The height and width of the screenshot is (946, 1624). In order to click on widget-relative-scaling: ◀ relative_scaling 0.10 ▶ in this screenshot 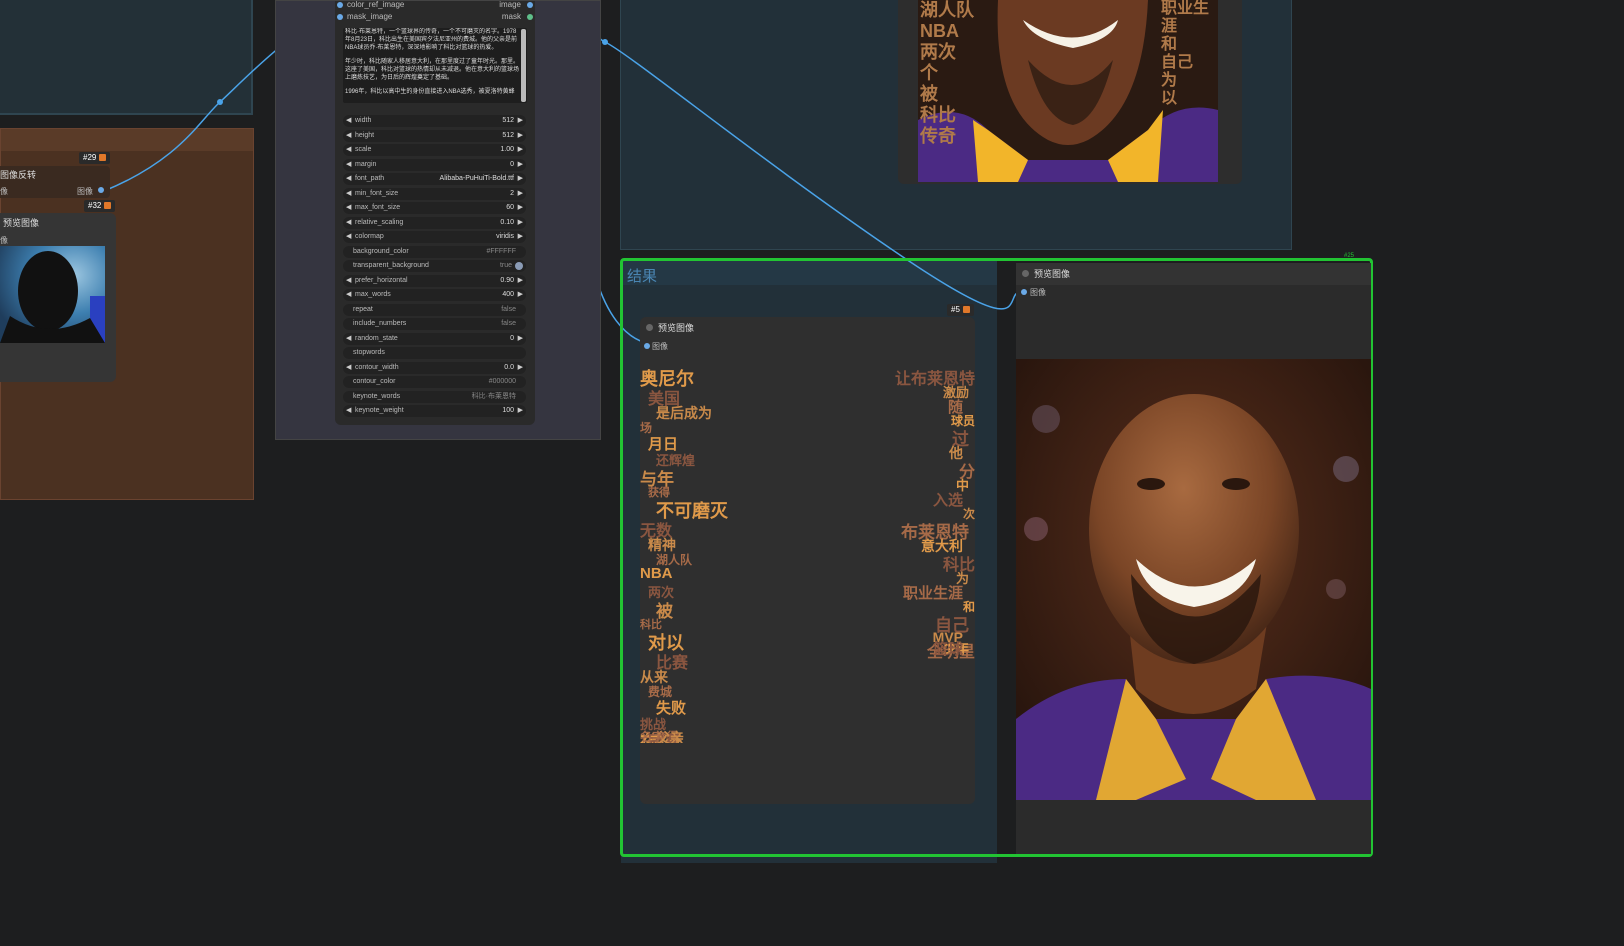, I will do `click(434, 222)`.